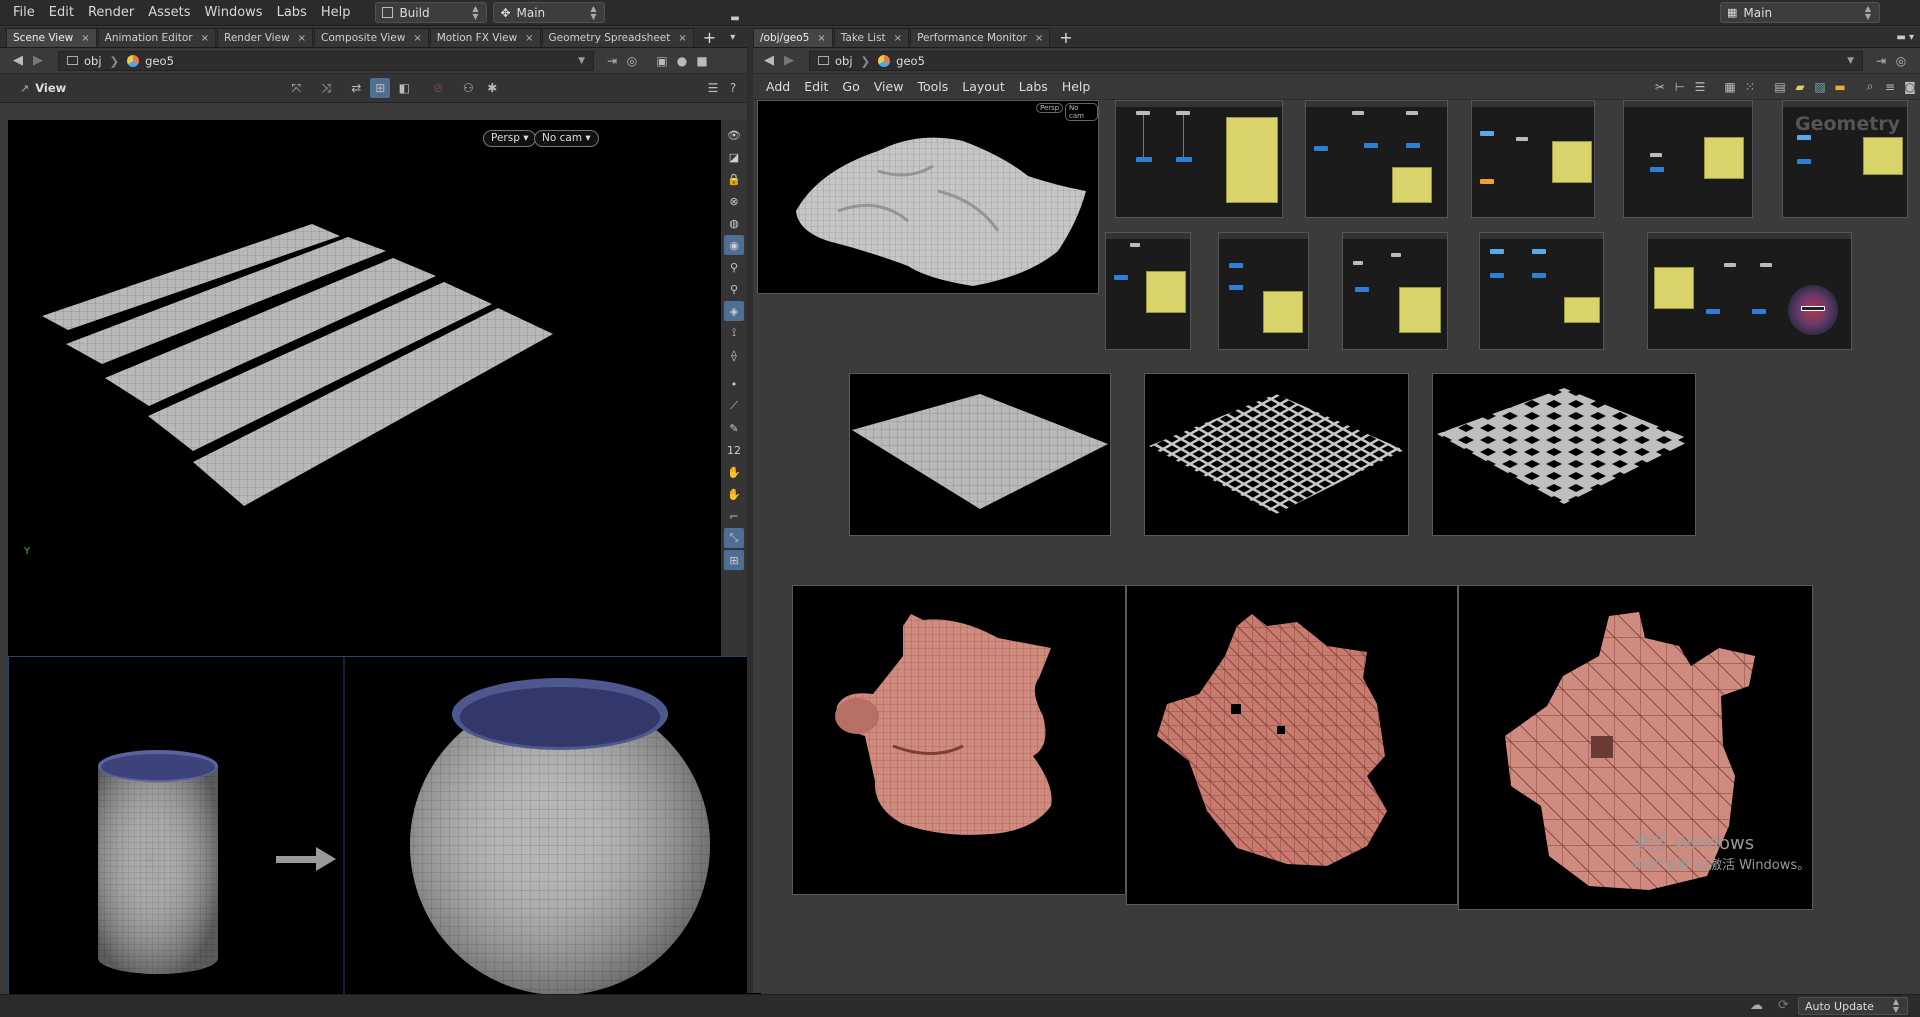 The height and width of the screenshot is (1017, 1920). Describe the element at coordinates (734, 428) in the screenshot. I see `pen-icon: ✎` at that location.